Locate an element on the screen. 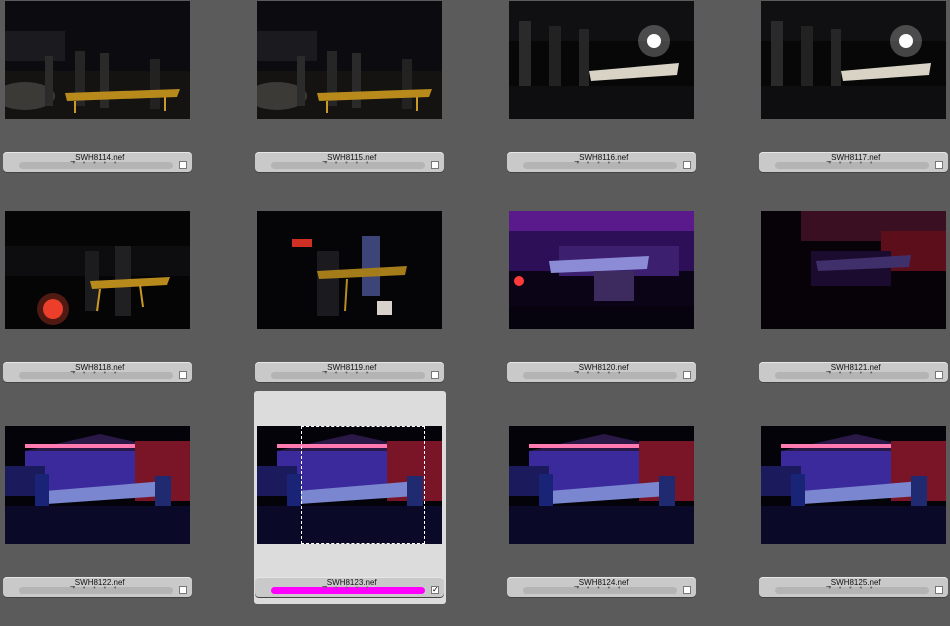  filename-label-bar: _SWH8120.nef • • • • • is located at coordinates (601, 372).